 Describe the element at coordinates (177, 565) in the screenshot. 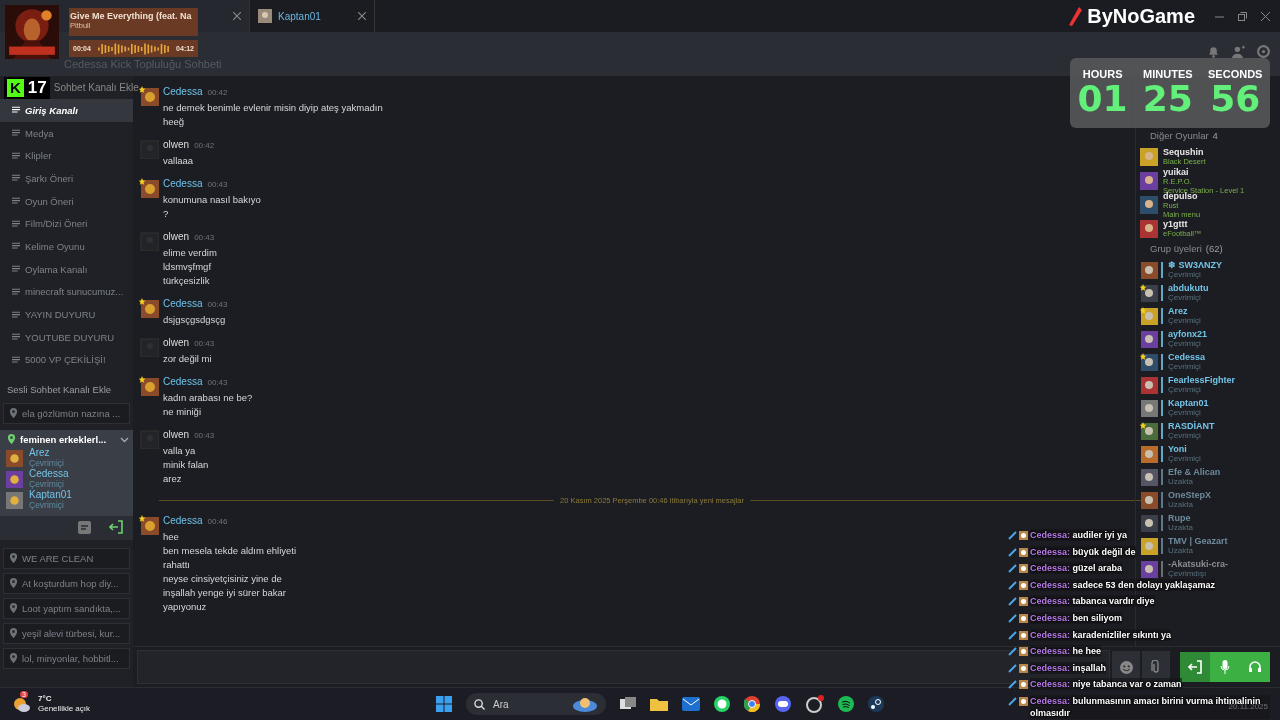

I see `message-text: rahattı` at that location.